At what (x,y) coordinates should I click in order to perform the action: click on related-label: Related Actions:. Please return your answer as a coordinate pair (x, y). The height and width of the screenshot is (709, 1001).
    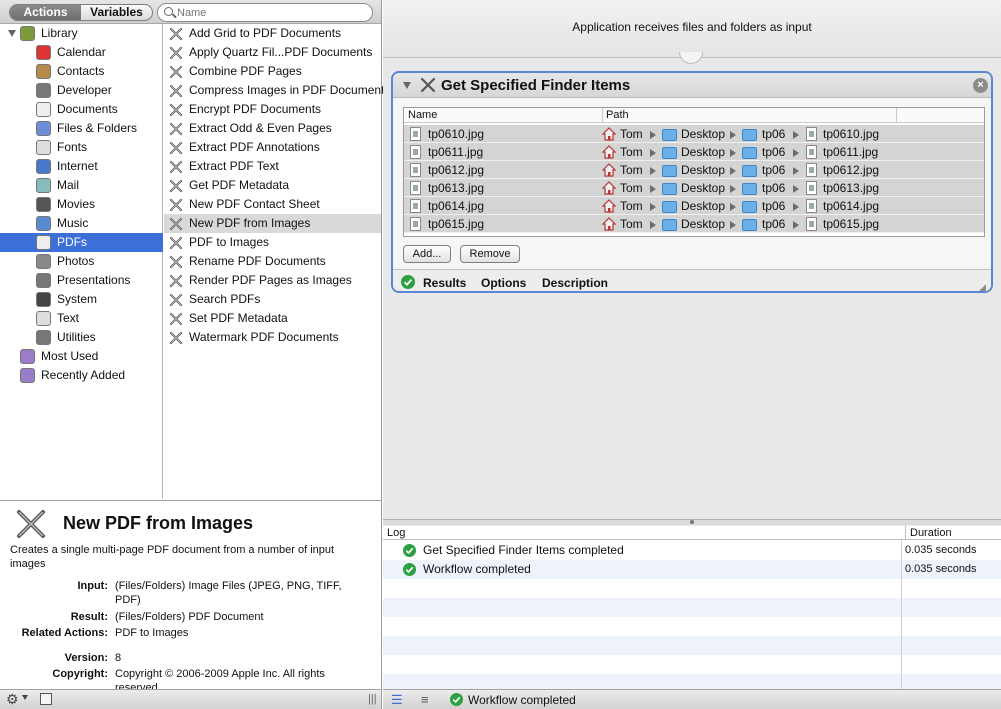
    Looking at the image, I should click on (64, 633).